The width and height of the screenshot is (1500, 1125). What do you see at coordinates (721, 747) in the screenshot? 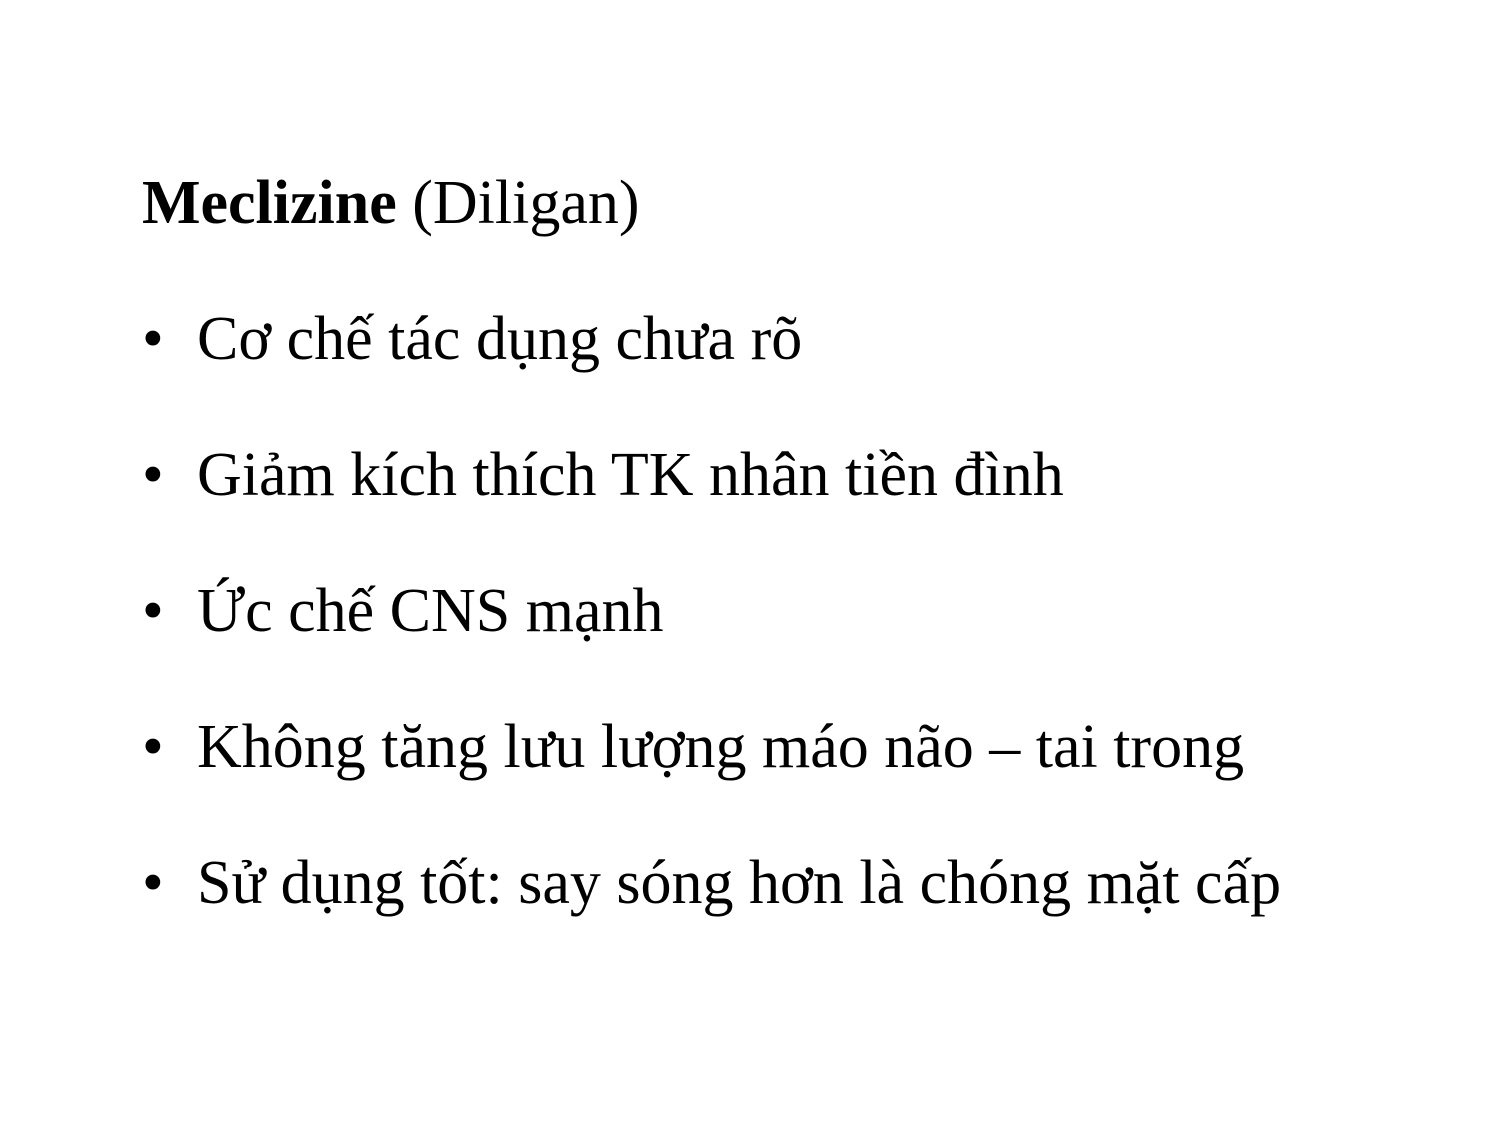
I see `bullet-text: Không tăng lưu lượng máo não – tai trong` at bounding box center [721, 747].